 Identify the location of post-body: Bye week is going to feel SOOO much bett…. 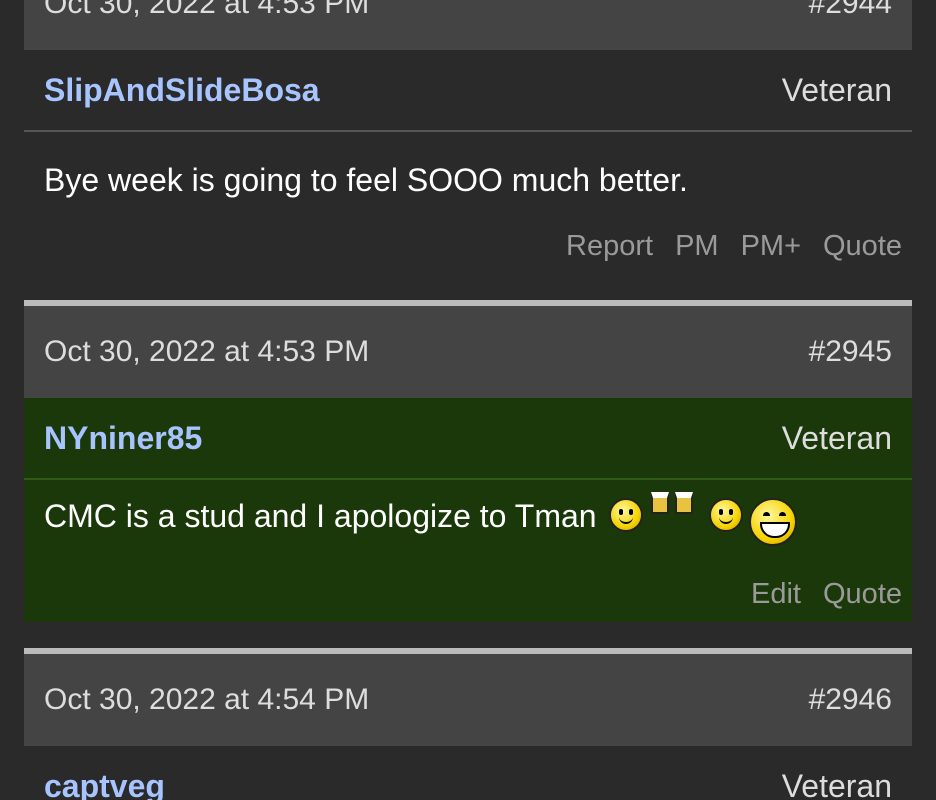
(366, 180).